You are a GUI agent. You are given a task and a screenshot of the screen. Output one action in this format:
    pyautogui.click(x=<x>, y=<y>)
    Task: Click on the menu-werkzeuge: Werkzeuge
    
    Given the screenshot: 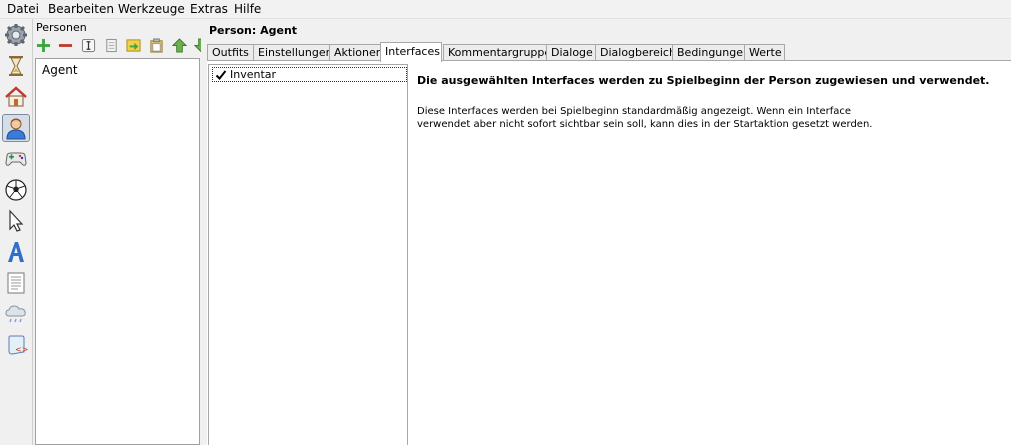 What is the action you would take?
    pyautogui.click(x=151, y=9)
    